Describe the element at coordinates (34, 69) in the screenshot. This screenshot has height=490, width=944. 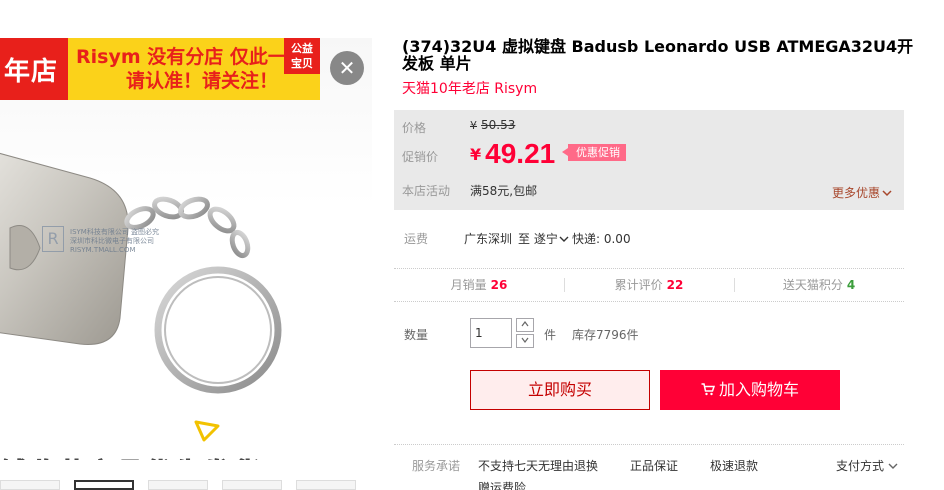
I see `promo-banner-left: 年店` at that location.